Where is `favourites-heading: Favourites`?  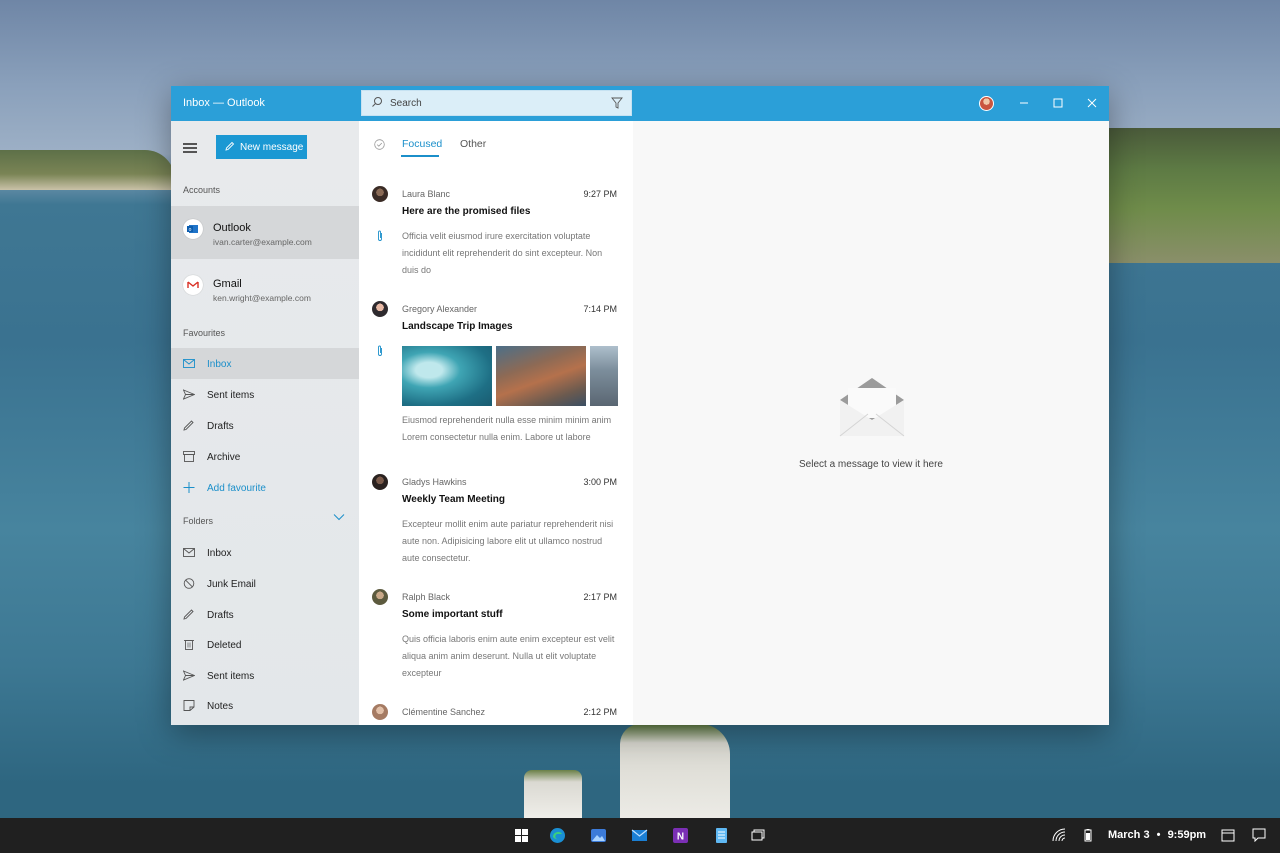 favourites-heading: Favourites is located at coordinates (204, 333).